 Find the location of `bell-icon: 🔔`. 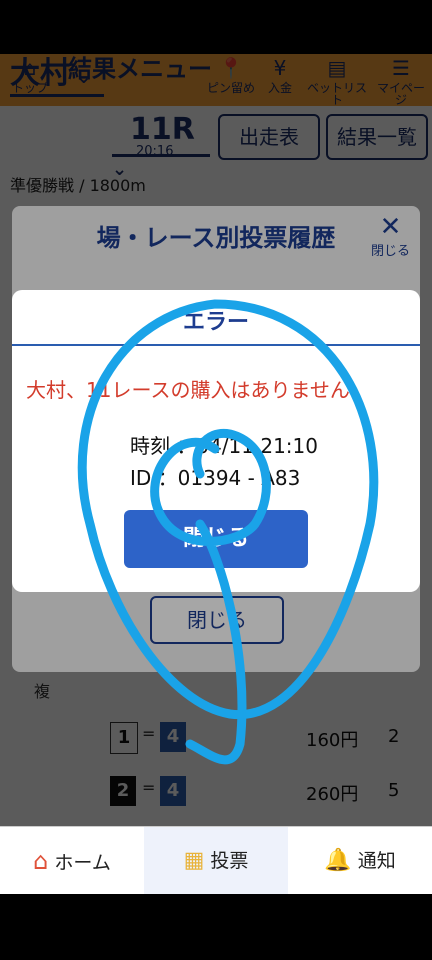

bell-icon: 🔔 is located at coordinates (338, 860).